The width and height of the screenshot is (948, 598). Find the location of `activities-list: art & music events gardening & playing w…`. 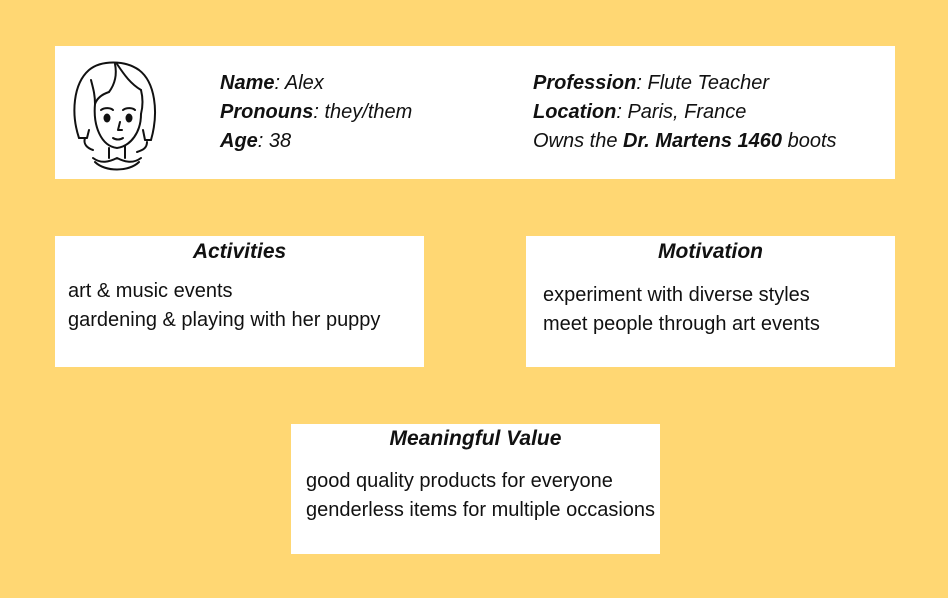

activities-list: art & music events gardening & playing w… is located at coordinates (224, 306).